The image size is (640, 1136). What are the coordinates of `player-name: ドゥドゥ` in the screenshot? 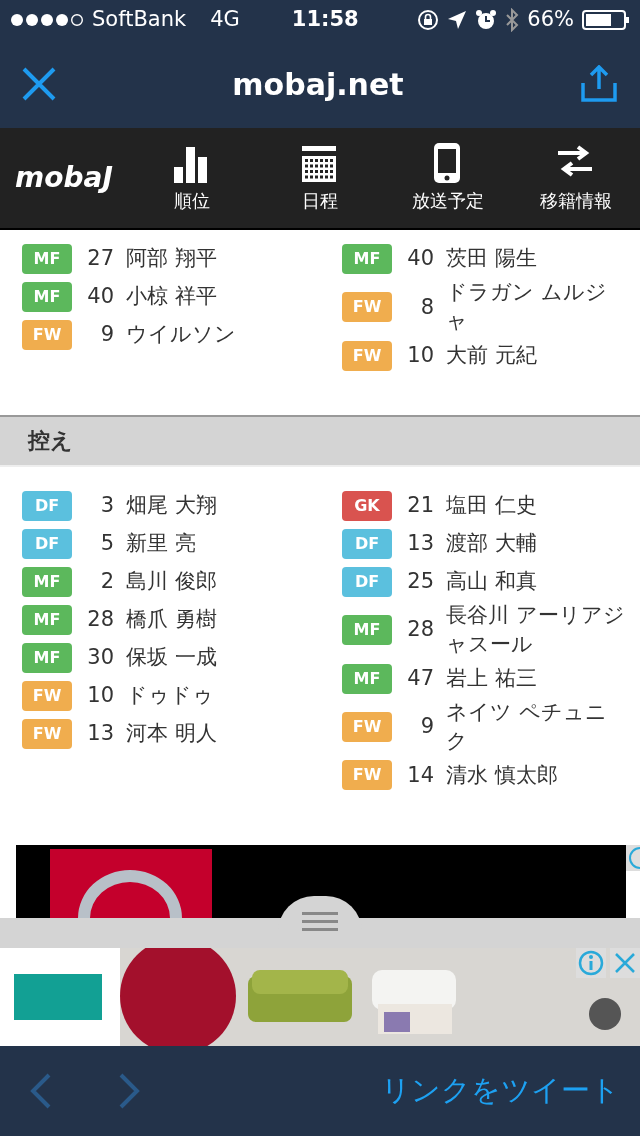 It's located at (170, 696).